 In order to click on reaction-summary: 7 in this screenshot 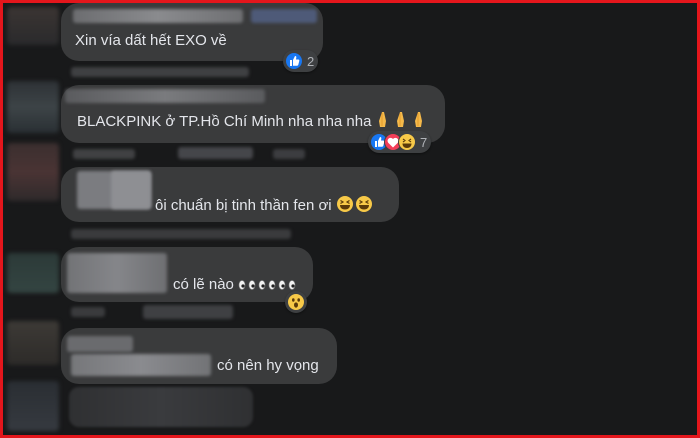, I will do `click(400, 142)`.